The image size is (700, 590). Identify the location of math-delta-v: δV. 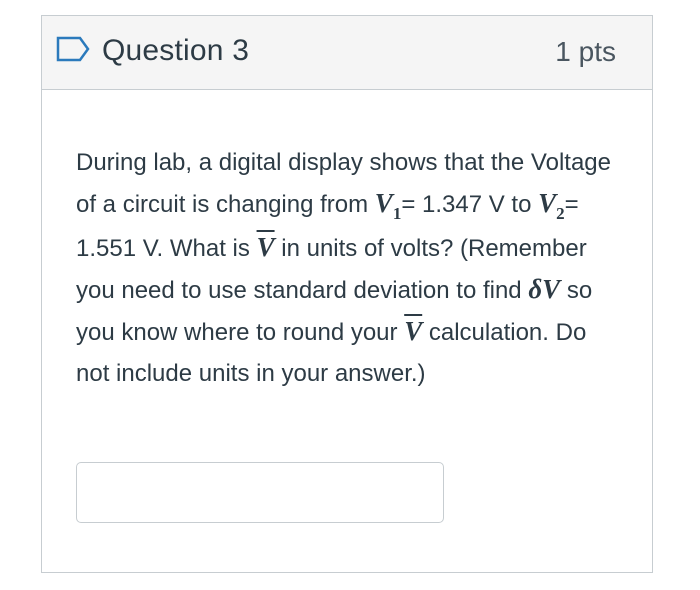
(544, 289).